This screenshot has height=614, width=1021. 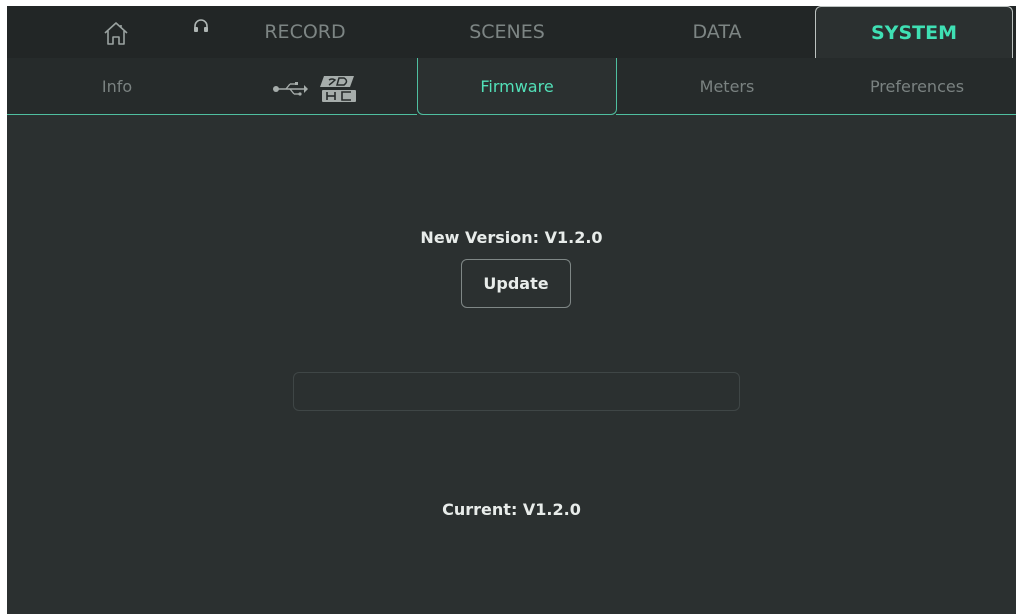 I want to click on subtab-storage, so click(x=315, y=89).